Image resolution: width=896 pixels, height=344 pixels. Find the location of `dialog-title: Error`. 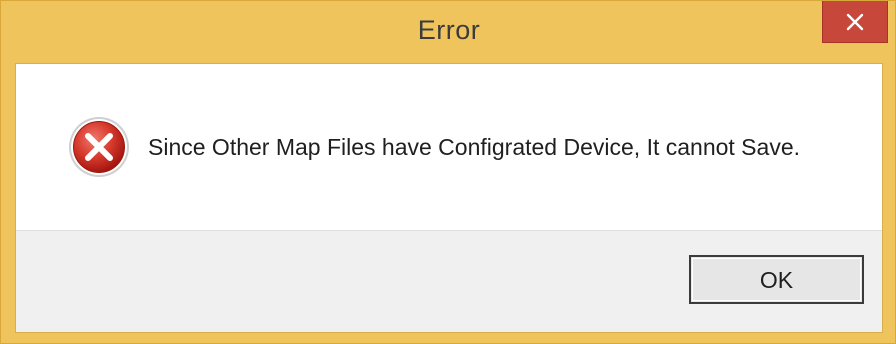

dialog-title: Error is located at coordinates (449, 30).